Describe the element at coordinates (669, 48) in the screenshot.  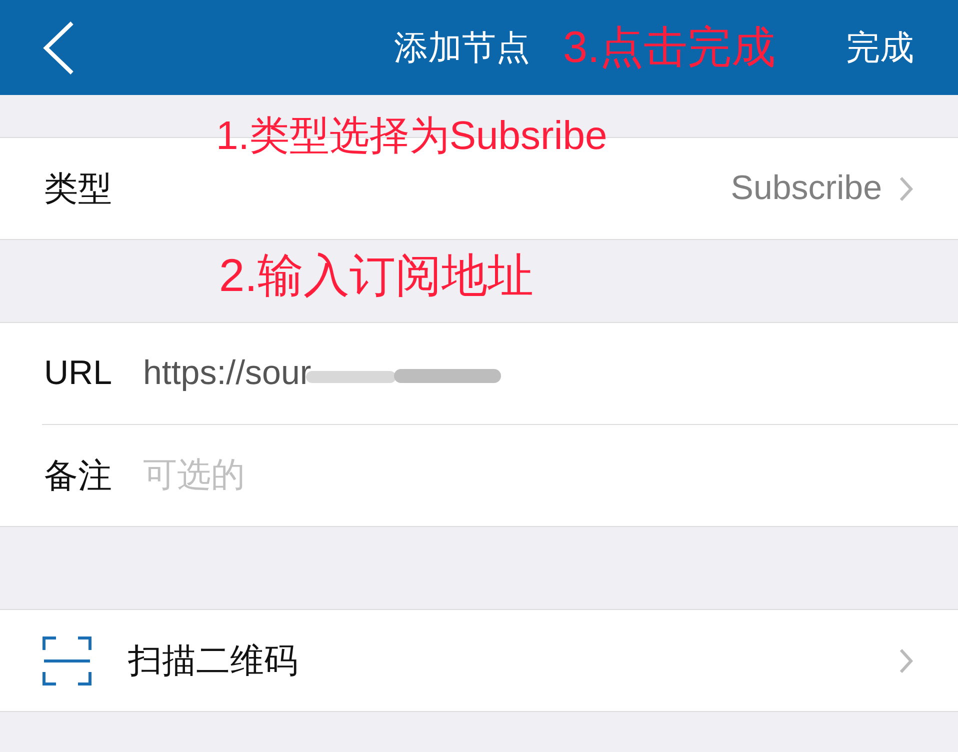
I see `annotation-text: 3.点击完成` at that location.